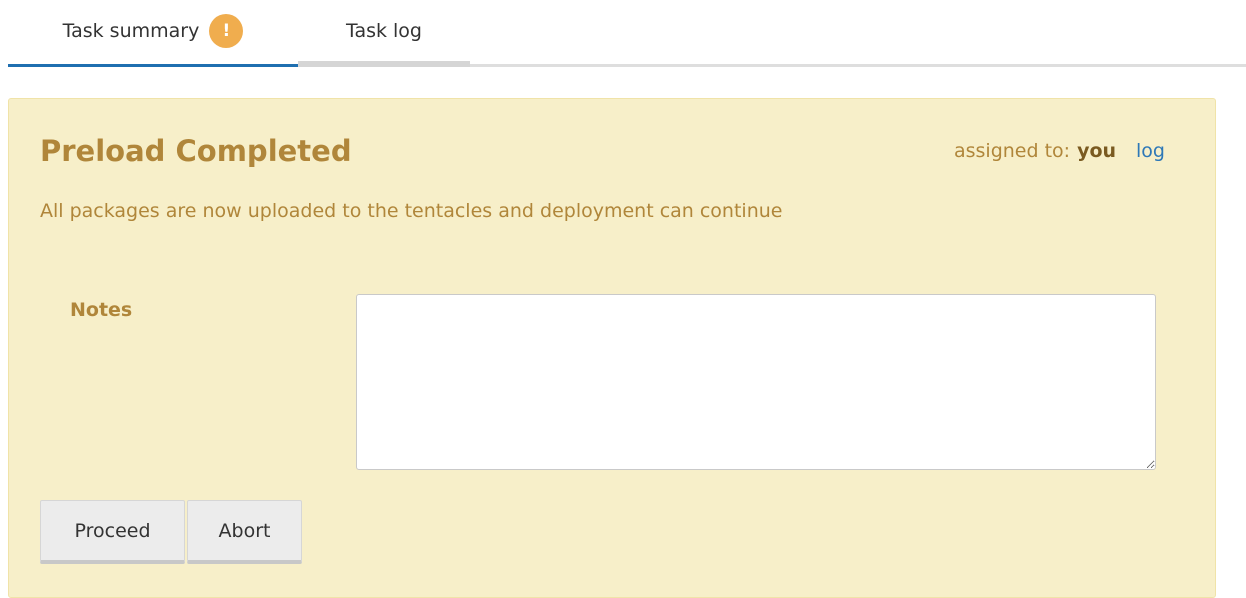 The height and width of the screenshot is (598, 1246). What do you see at coordinates (1150, 151) in the screenshot?
I see `log-link: log` at bounding box center [1150, 151].